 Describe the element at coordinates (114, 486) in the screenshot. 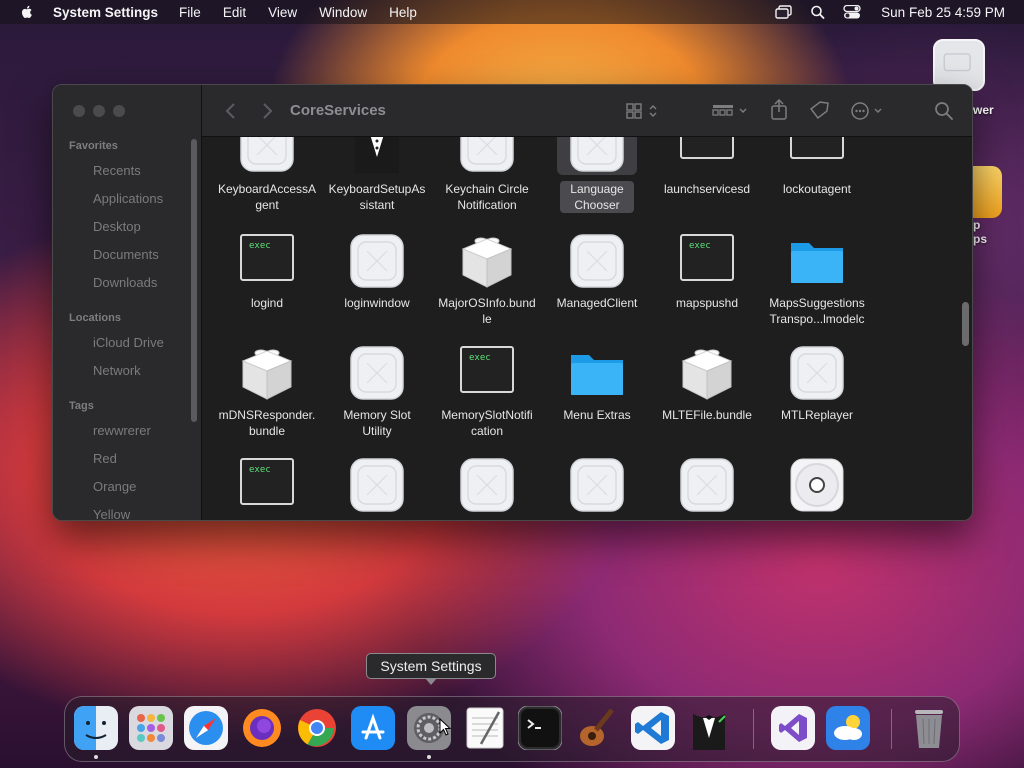

I see `sidebar-tag-orange: Orange` at that location.